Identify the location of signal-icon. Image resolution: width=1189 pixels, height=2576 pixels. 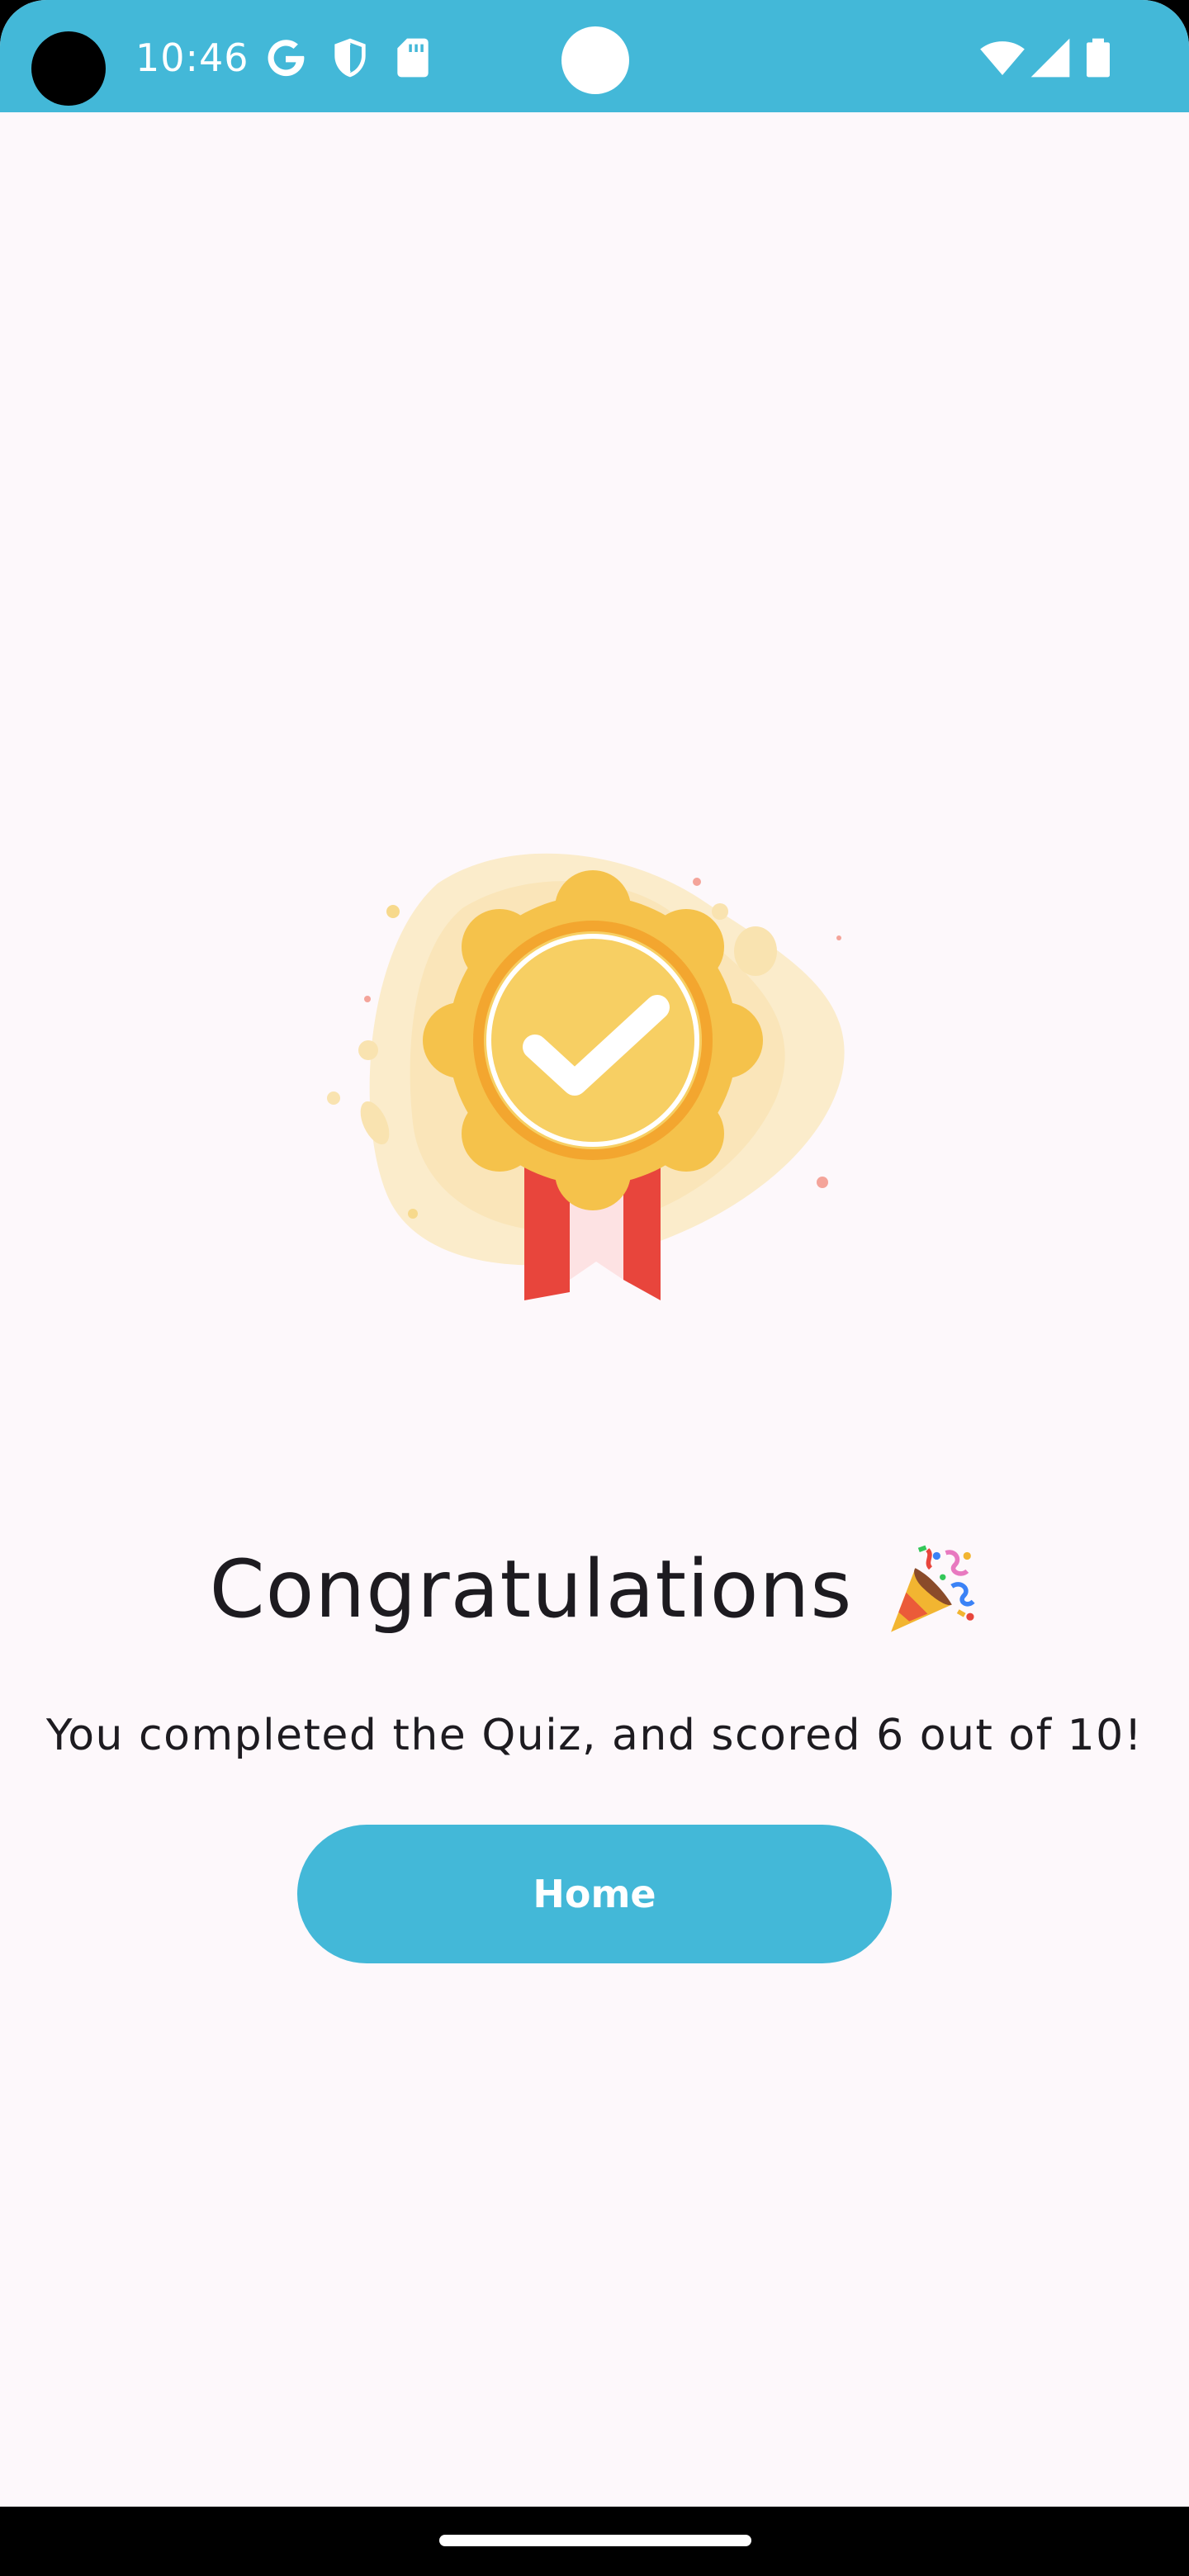
(1050, 58).